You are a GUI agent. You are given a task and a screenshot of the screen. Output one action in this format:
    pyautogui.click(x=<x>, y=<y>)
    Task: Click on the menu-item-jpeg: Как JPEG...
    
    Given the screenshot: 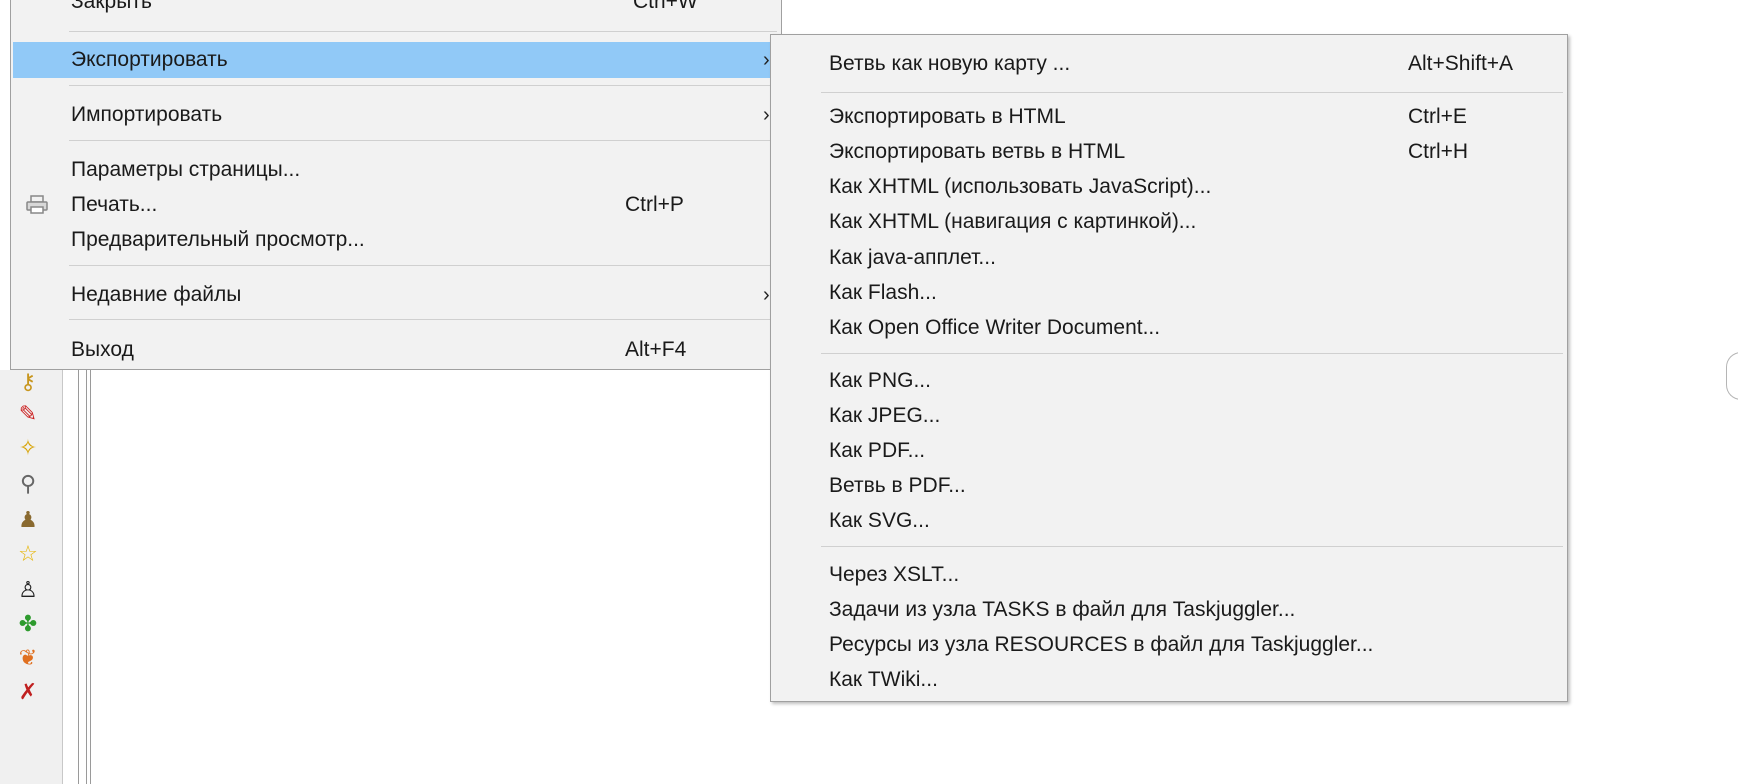 What is the action you would take?
    pyautogui.click(x=1169, y=416)
    